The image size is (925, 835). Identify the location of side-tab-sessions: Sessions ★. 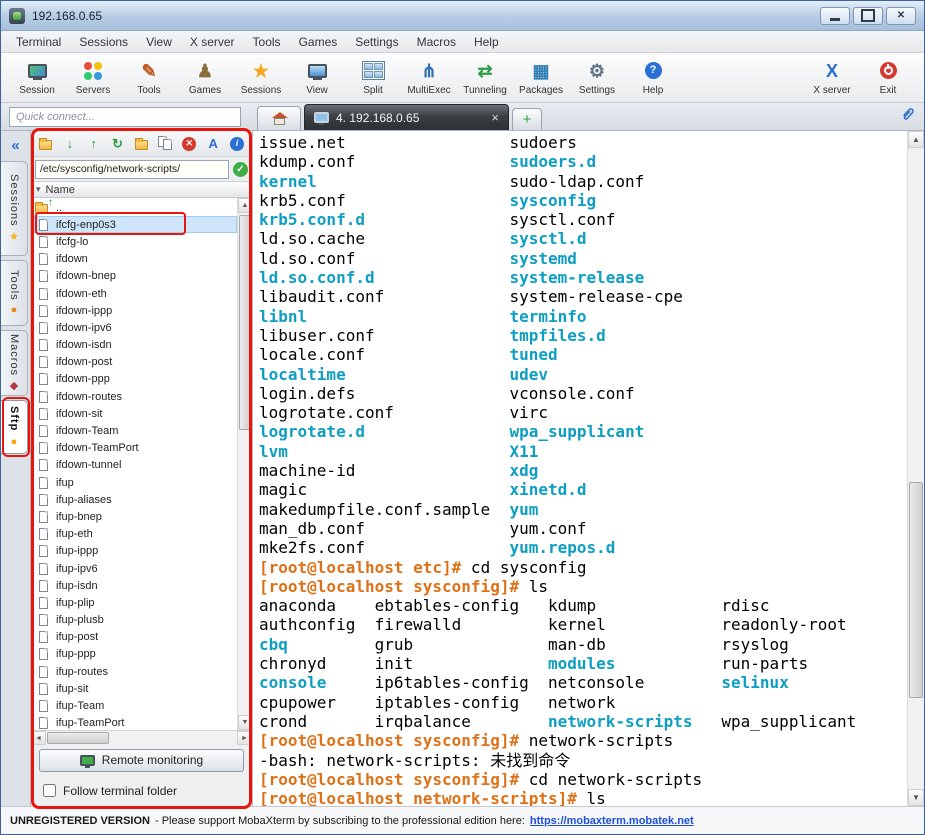
(14, 208).